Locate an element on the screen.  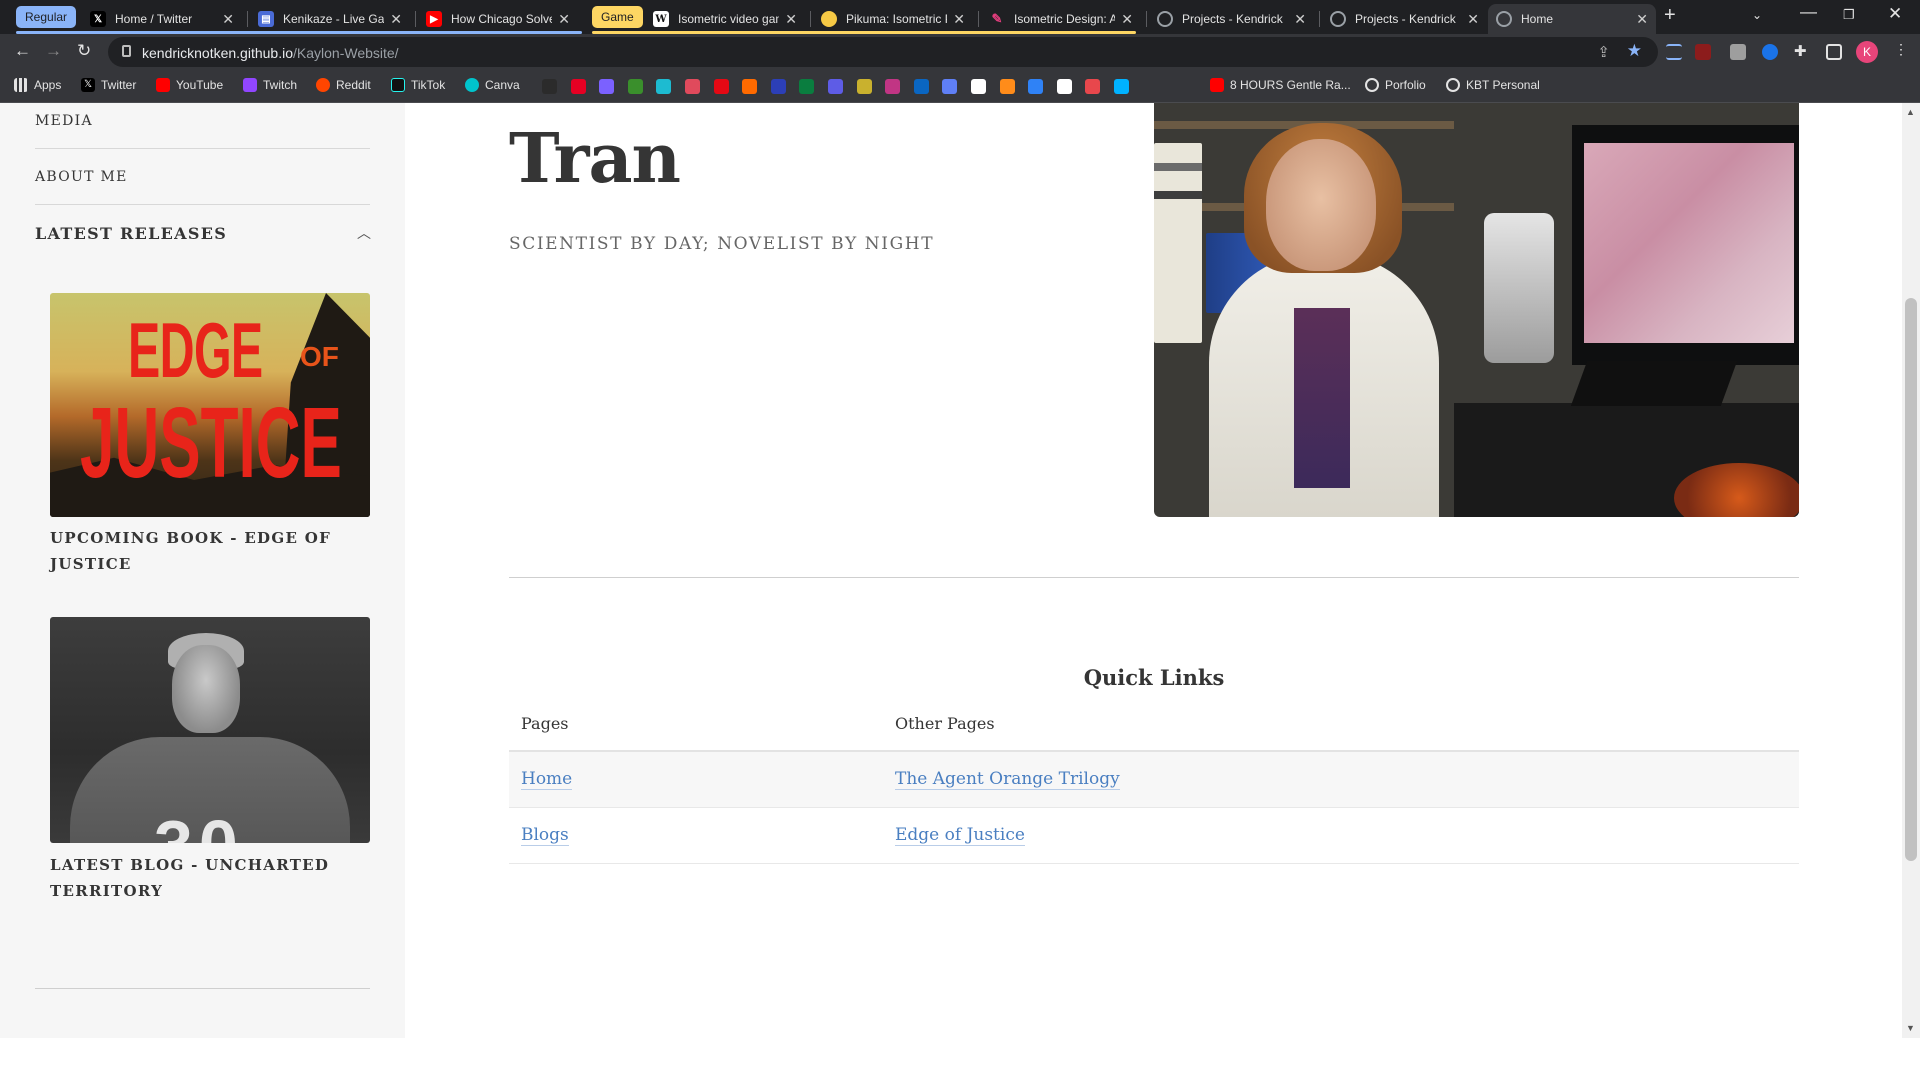
link-agent-orange-trilogy: The Agent Orange Trilogy is located at coordinates (1007, 780).